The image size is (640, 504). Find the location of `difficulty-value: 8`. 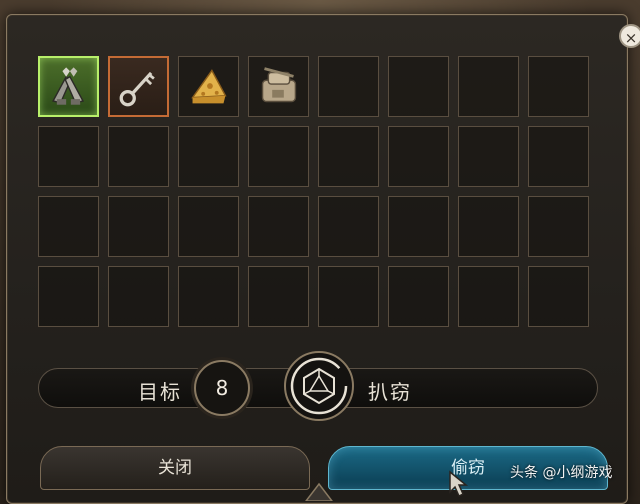

difficulty-value: 8 is located at coordinates (222, 388).